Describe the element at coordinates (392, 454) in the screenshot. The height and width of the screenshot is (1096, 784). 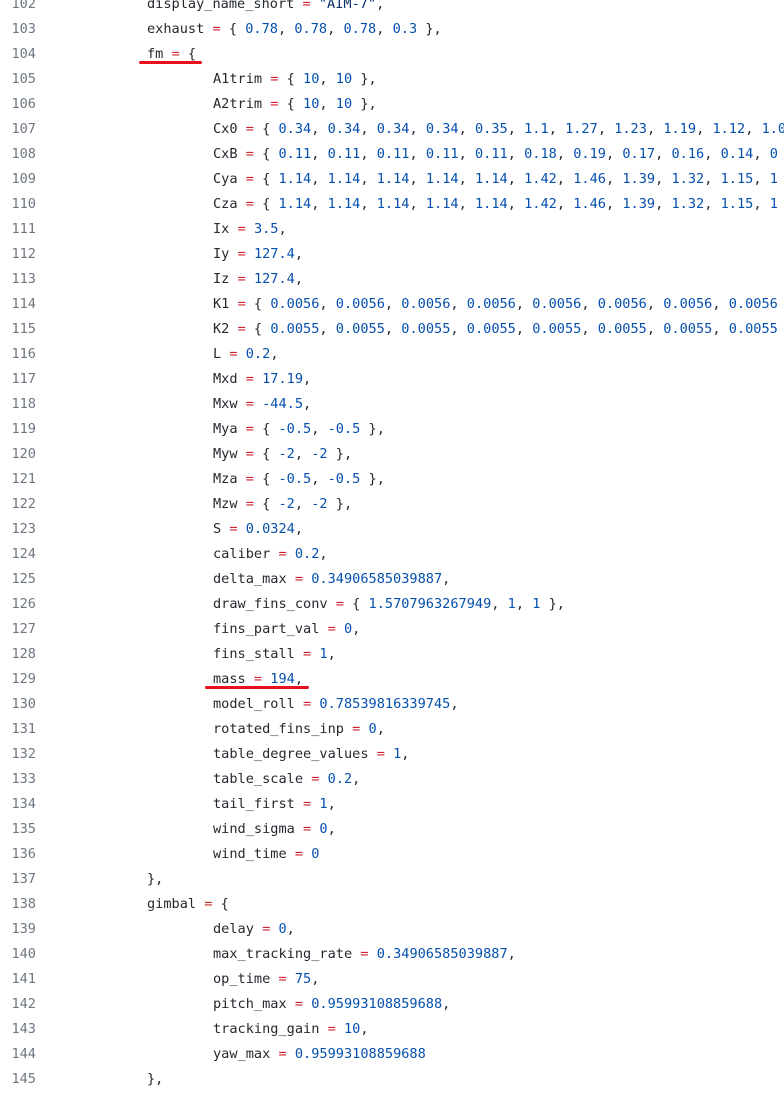
I see `code-line: 120 Myw = { -2, -2 },` at that location.